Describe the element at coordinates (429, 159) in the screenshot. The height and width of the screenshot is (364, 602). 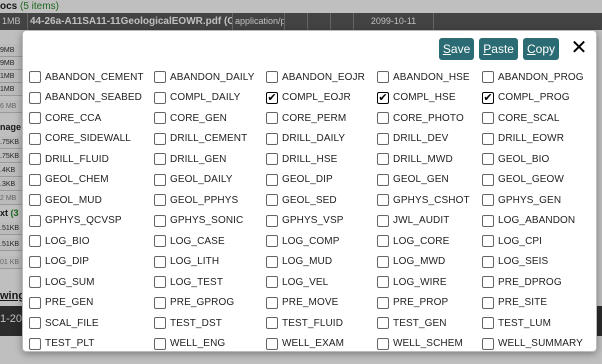
I see `document-type-option: DRILL_MWD` at that location.